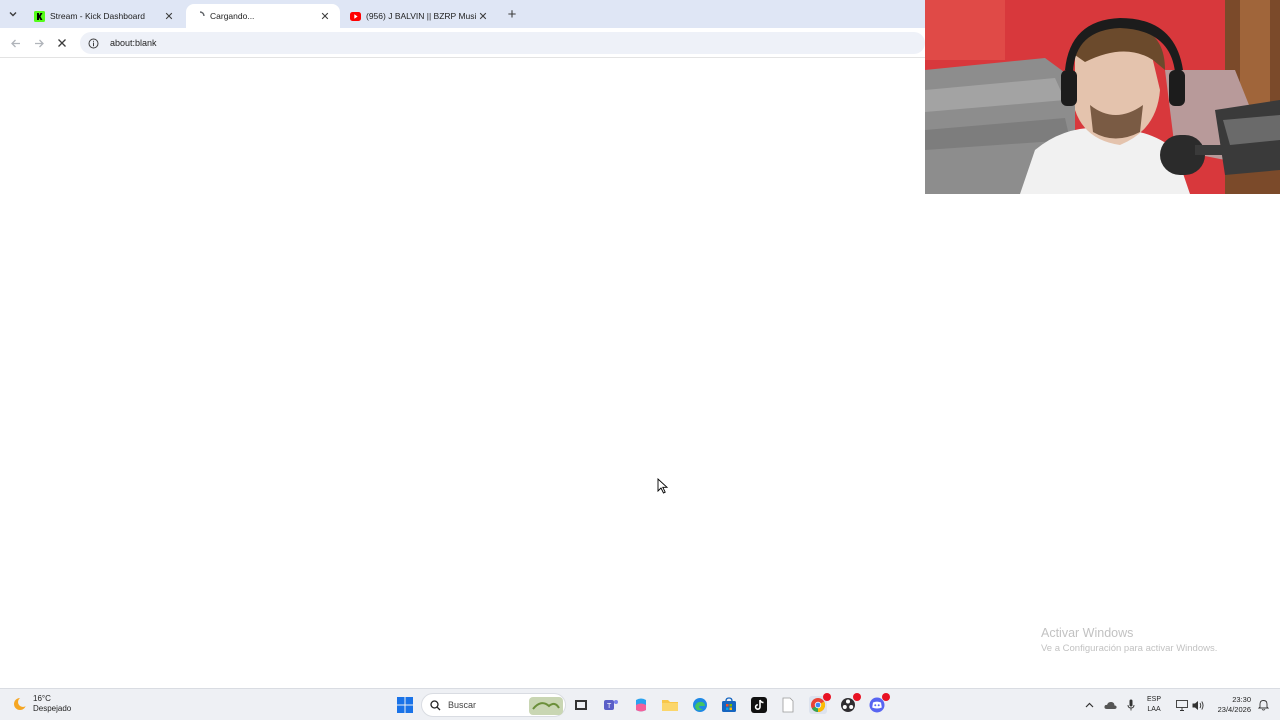 The image size is (1280, 720). I want to click on cloud-icon, so click(1110, 705).